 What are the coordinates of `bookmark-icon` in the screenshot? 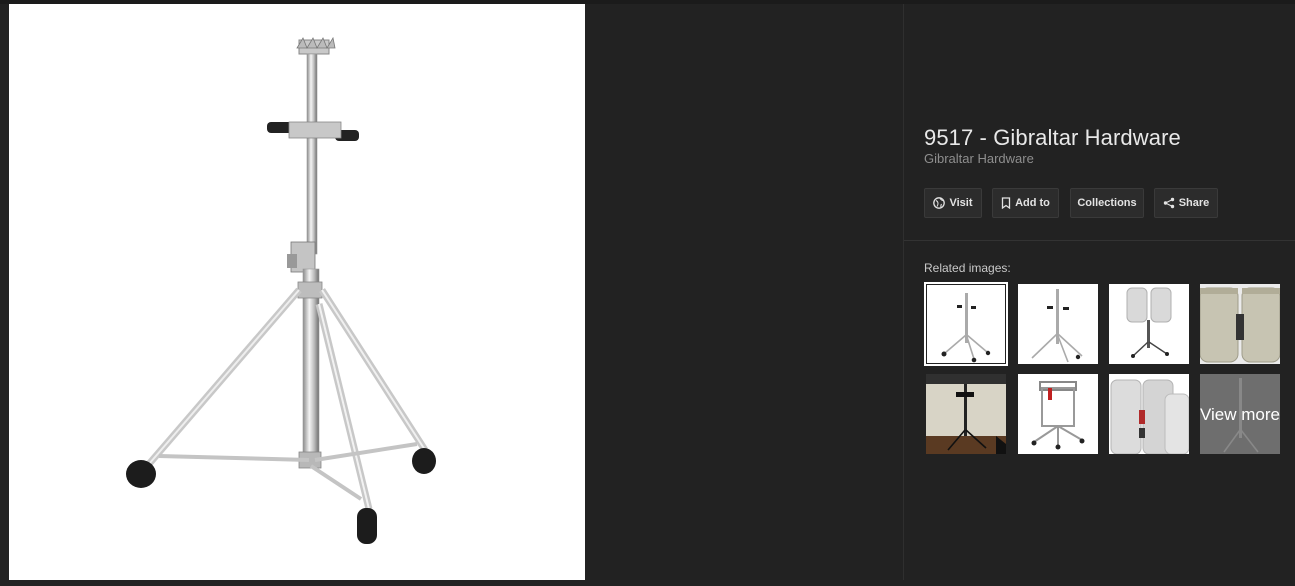 It's located at (1006, 203).